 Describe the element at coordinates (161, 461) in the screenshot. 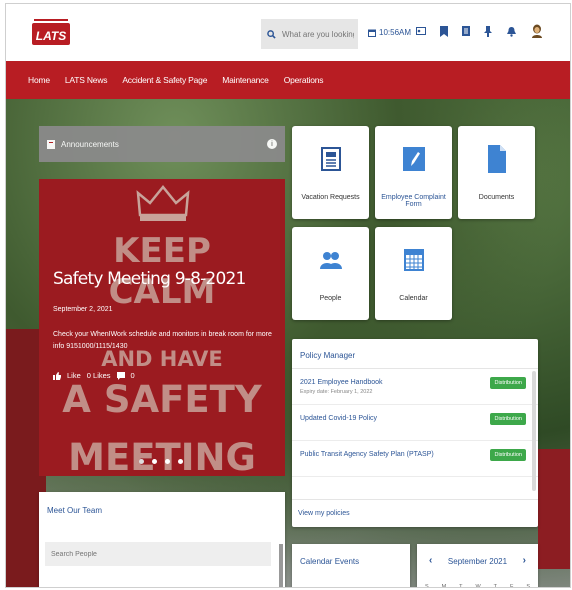

I see `carousel-dots` at that location.